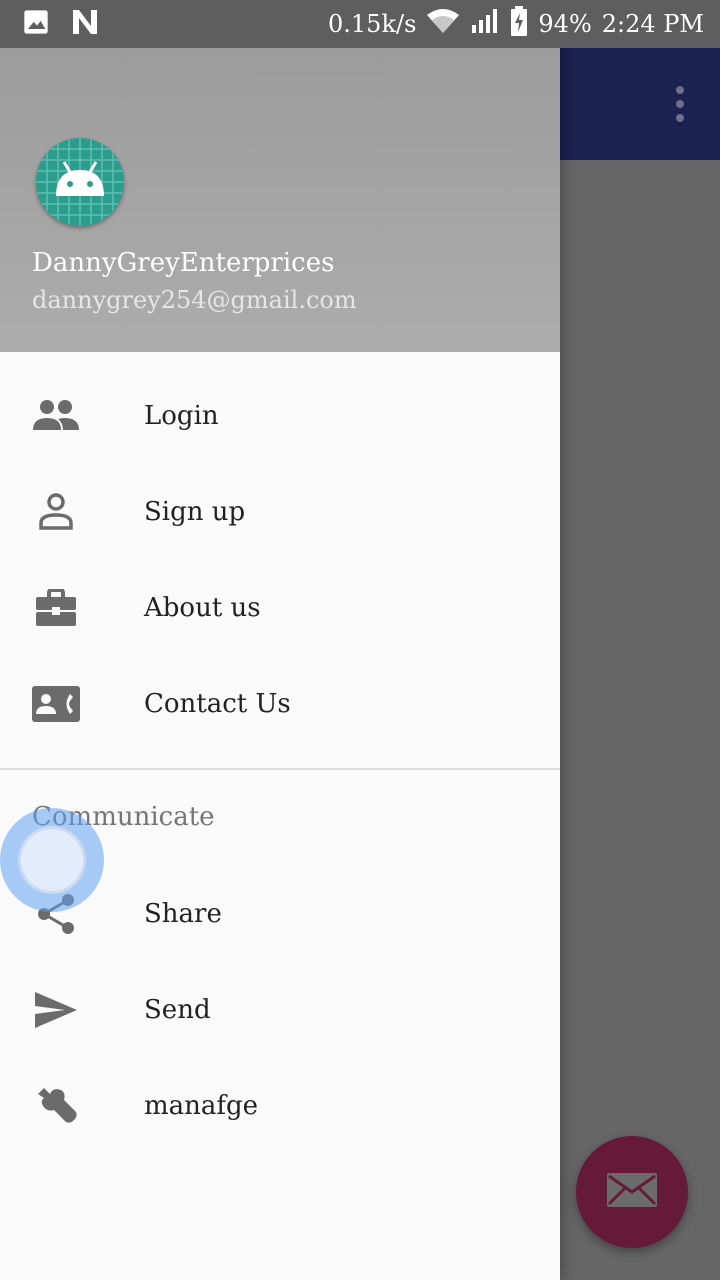 Image resolution: width=720 pixels, height=1280 pixels. What do you see at coordinates (202, 608) in the screenshot?
I see `drawer-item-label: About us` at bounding box center [202, 608].